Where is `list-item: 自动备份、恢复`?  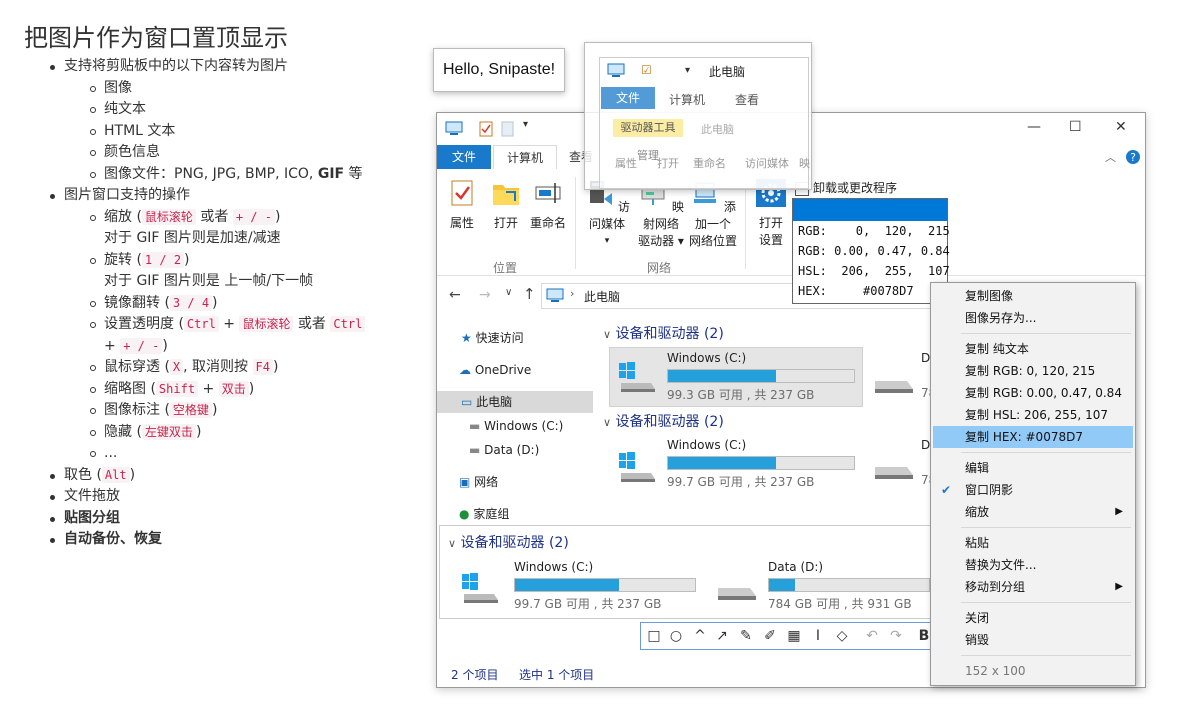 list-item: 自动备份、恢复 is located at coordinates (205, 540).